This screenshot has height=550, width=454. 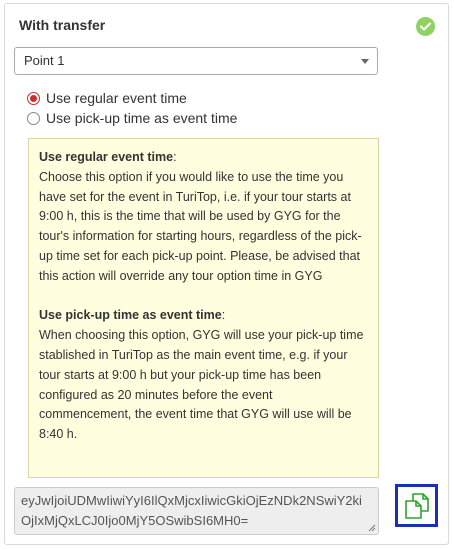 What do you see at coordinates (365, 61) in the screenshot?
I see `chevron-down-icon` at bounding box center [365, 61].